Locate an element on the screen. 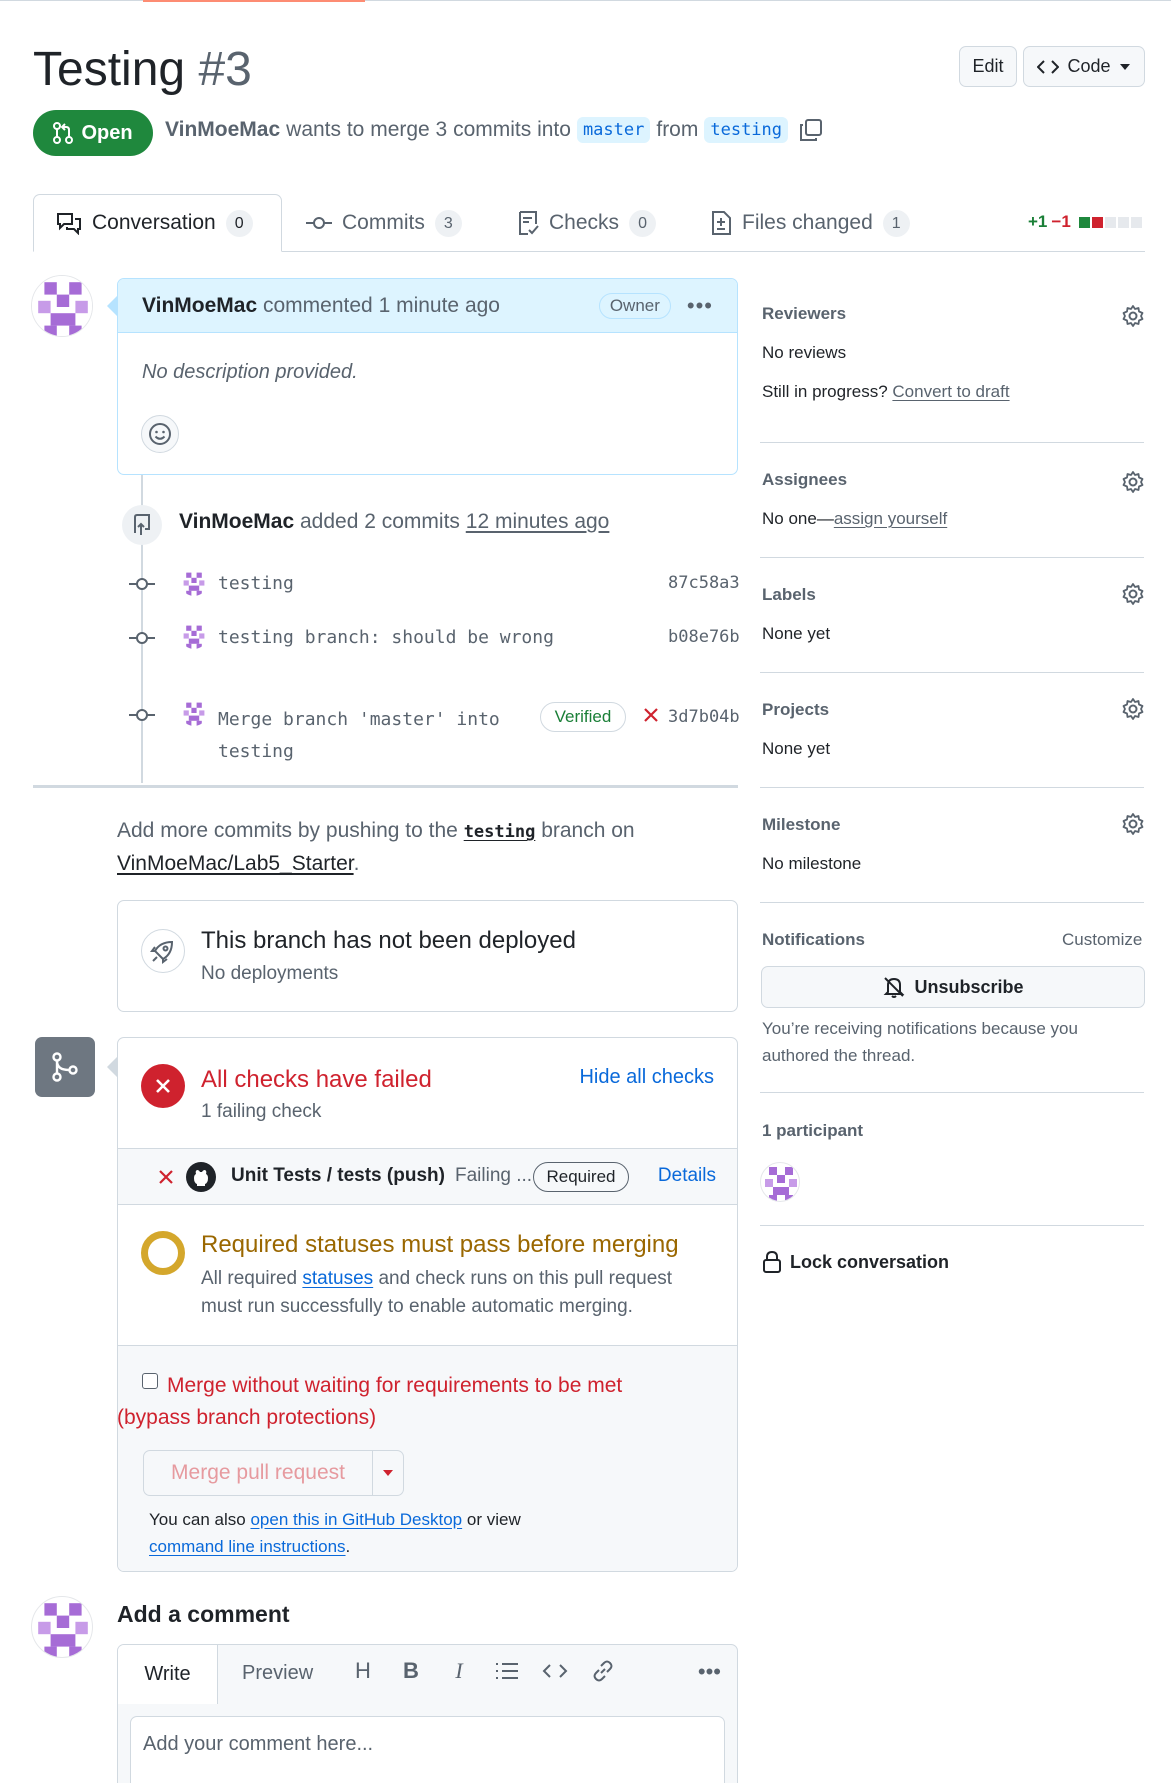  hide-checks-link: Hide all checks is located at coordinates (646, 1077).